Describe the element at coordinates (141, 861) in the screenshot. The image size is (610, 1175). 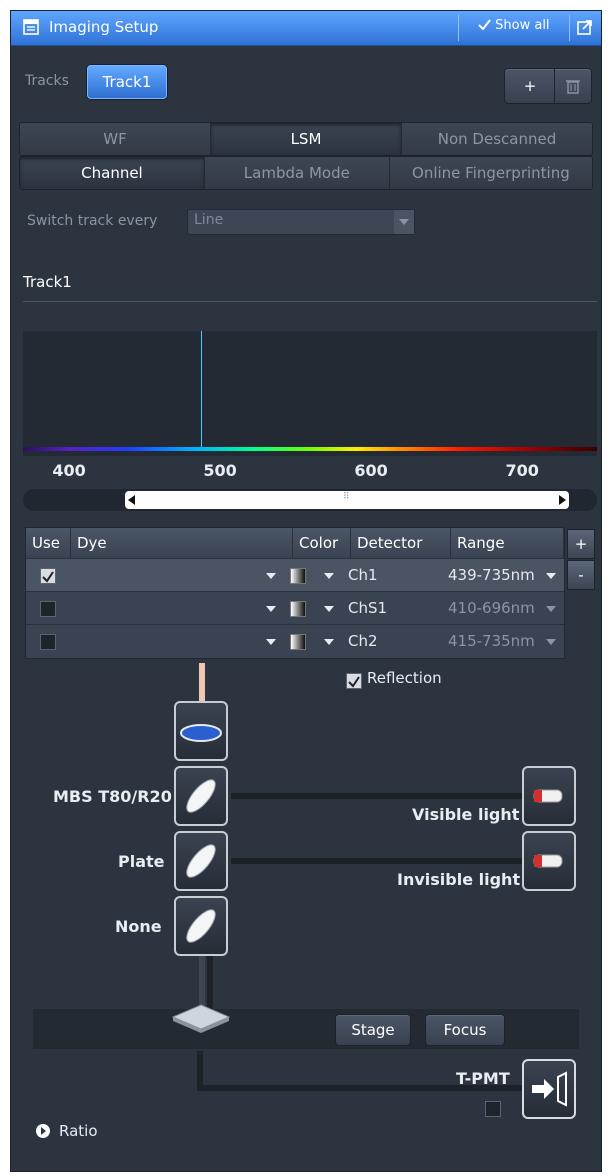
I see `plate-label: Plate` at that location.